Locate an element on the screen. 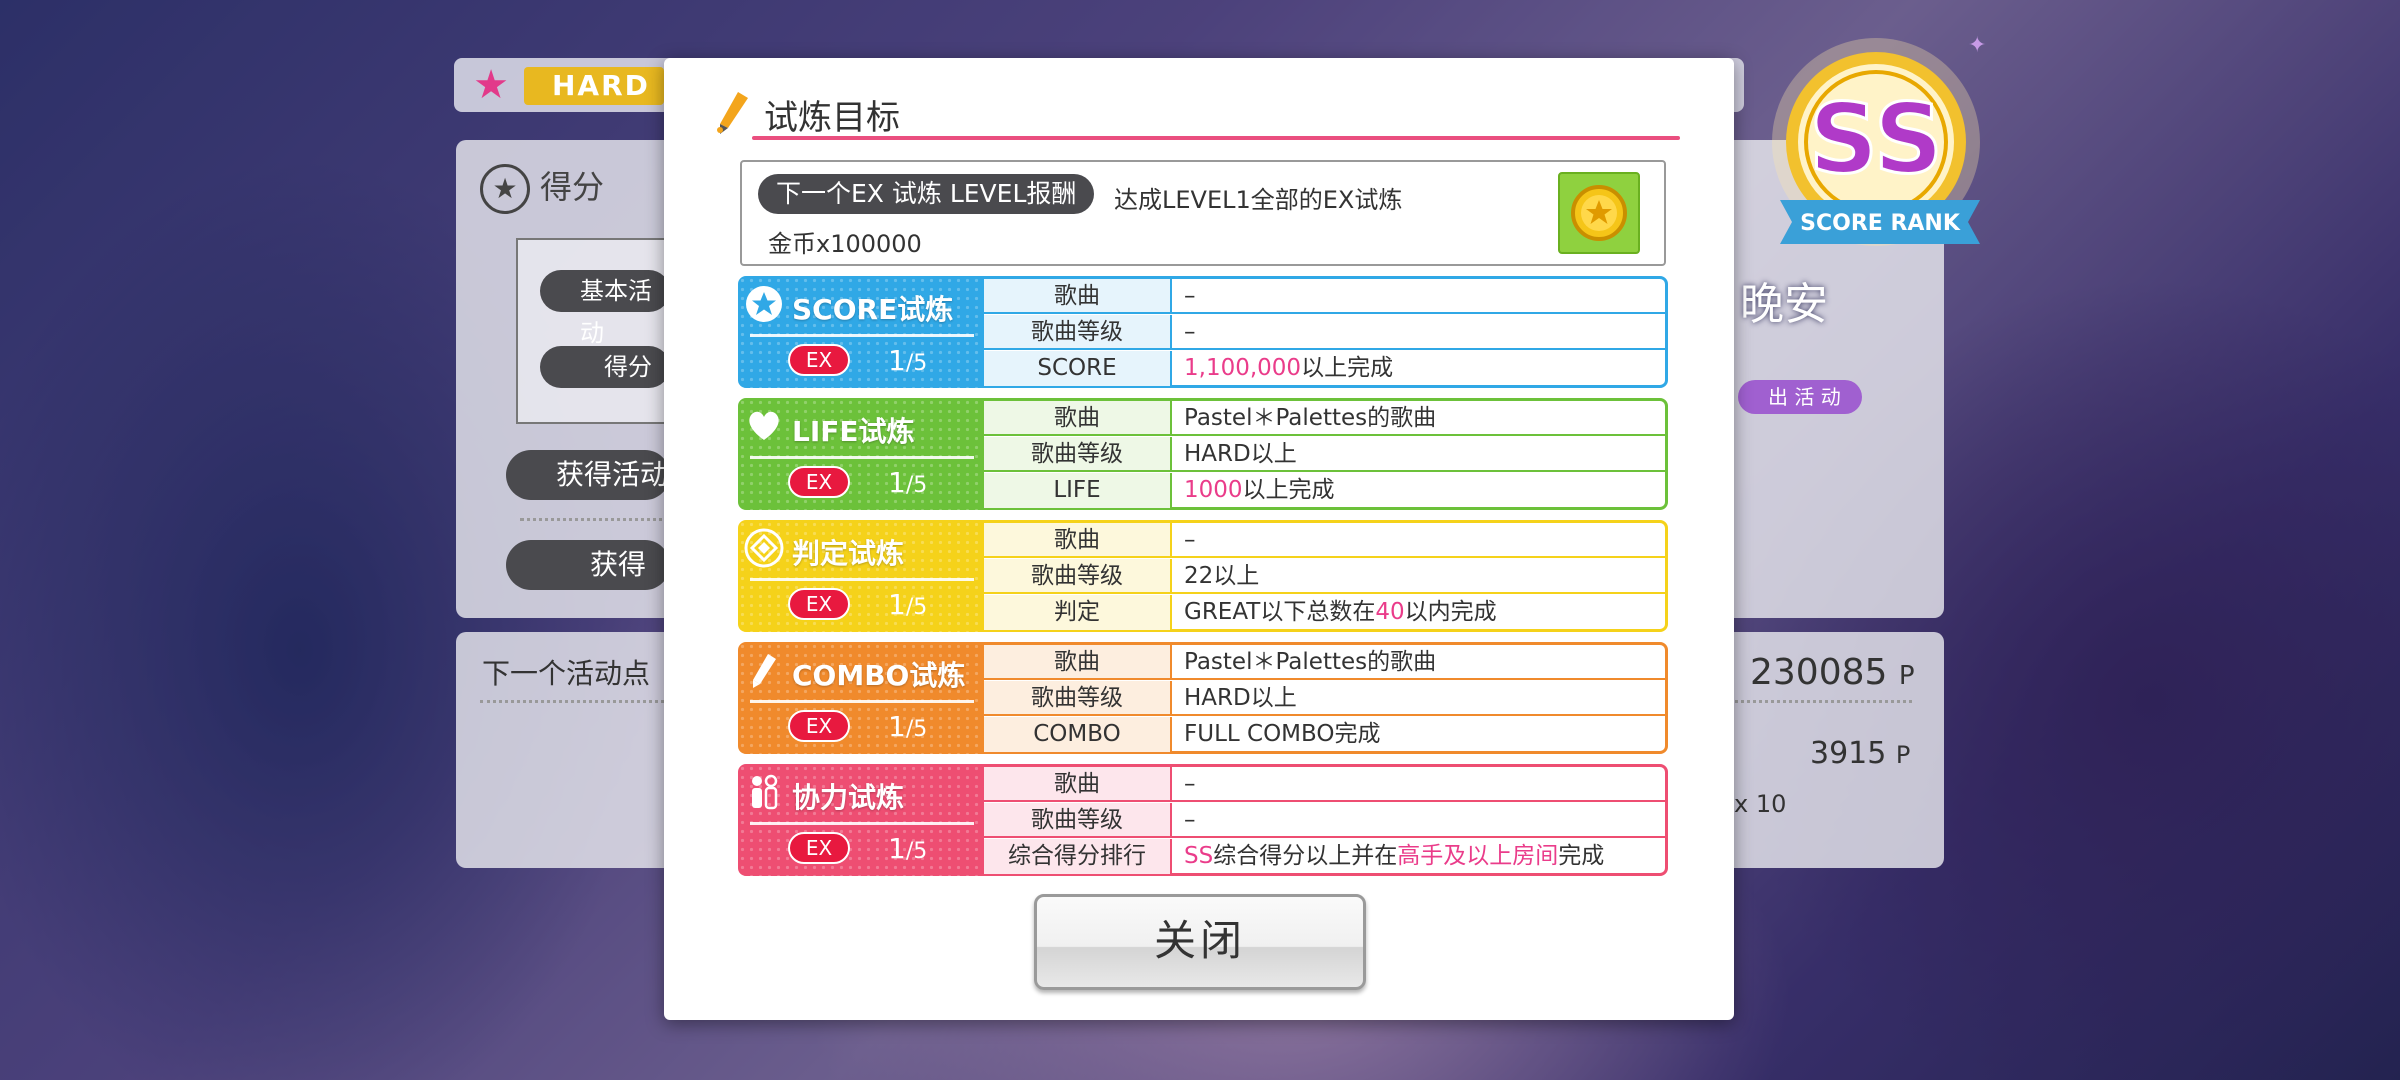  trial-conditions: 歌曲 – 歌曲等级 – SCORE 1,100,000以上完成 is located at coordinates (1324, 332).